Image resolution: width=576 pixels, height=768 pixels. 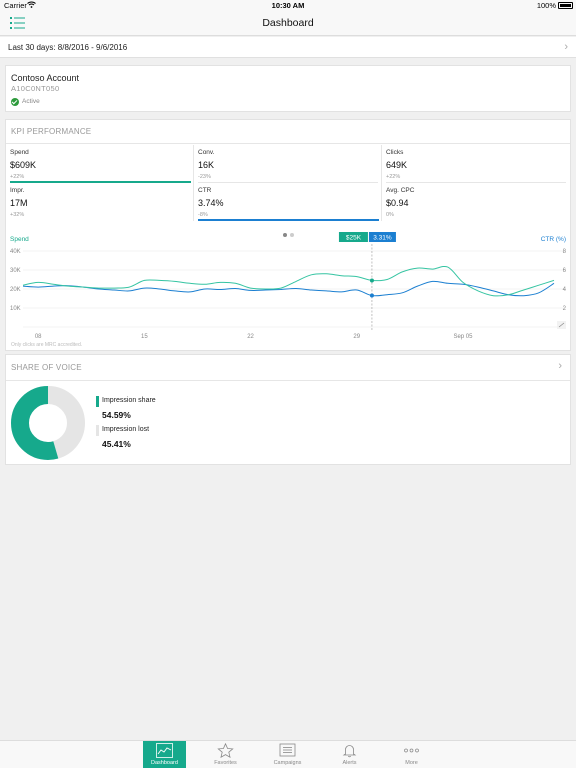 I want to click on tab-alerts: Alerts, so click(x=349, y=754).